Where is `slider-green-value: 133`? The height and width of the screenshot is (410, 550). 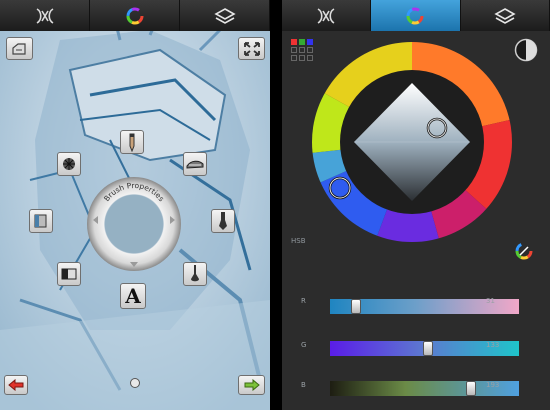 slider-green-value: 133 is located at coordinates (493, 345).